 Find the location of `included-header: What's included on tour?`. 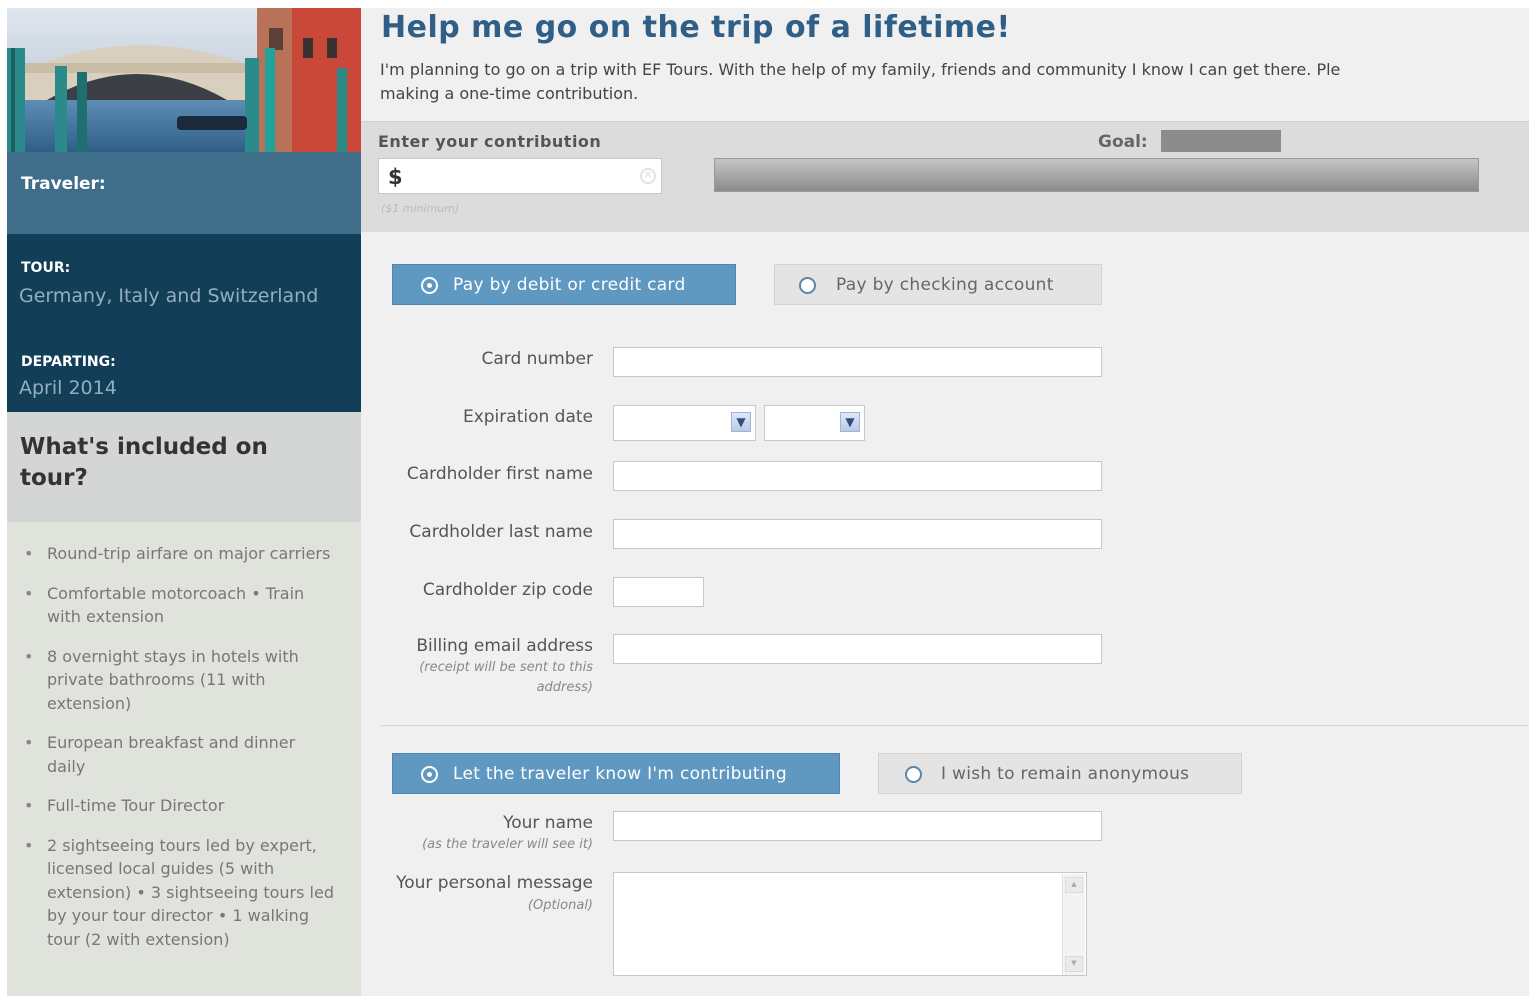

included-header: What's included on tour? is located at coordinates (184, 467).